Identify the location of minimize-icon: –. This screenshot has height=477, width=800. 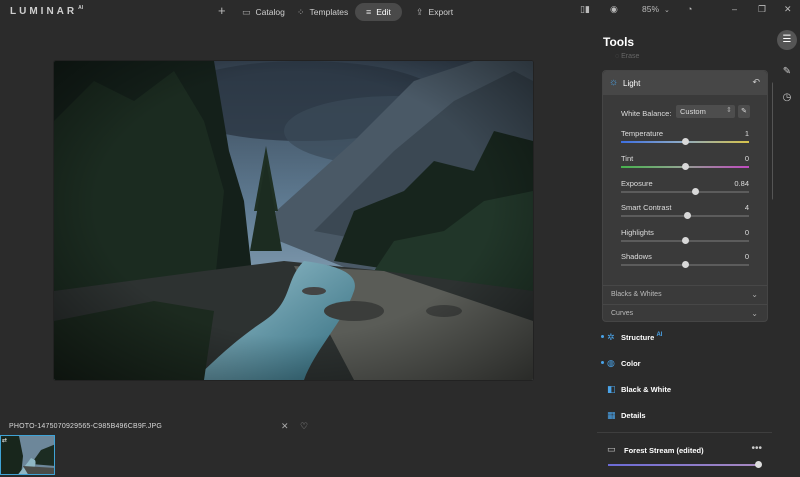
(734, 9).